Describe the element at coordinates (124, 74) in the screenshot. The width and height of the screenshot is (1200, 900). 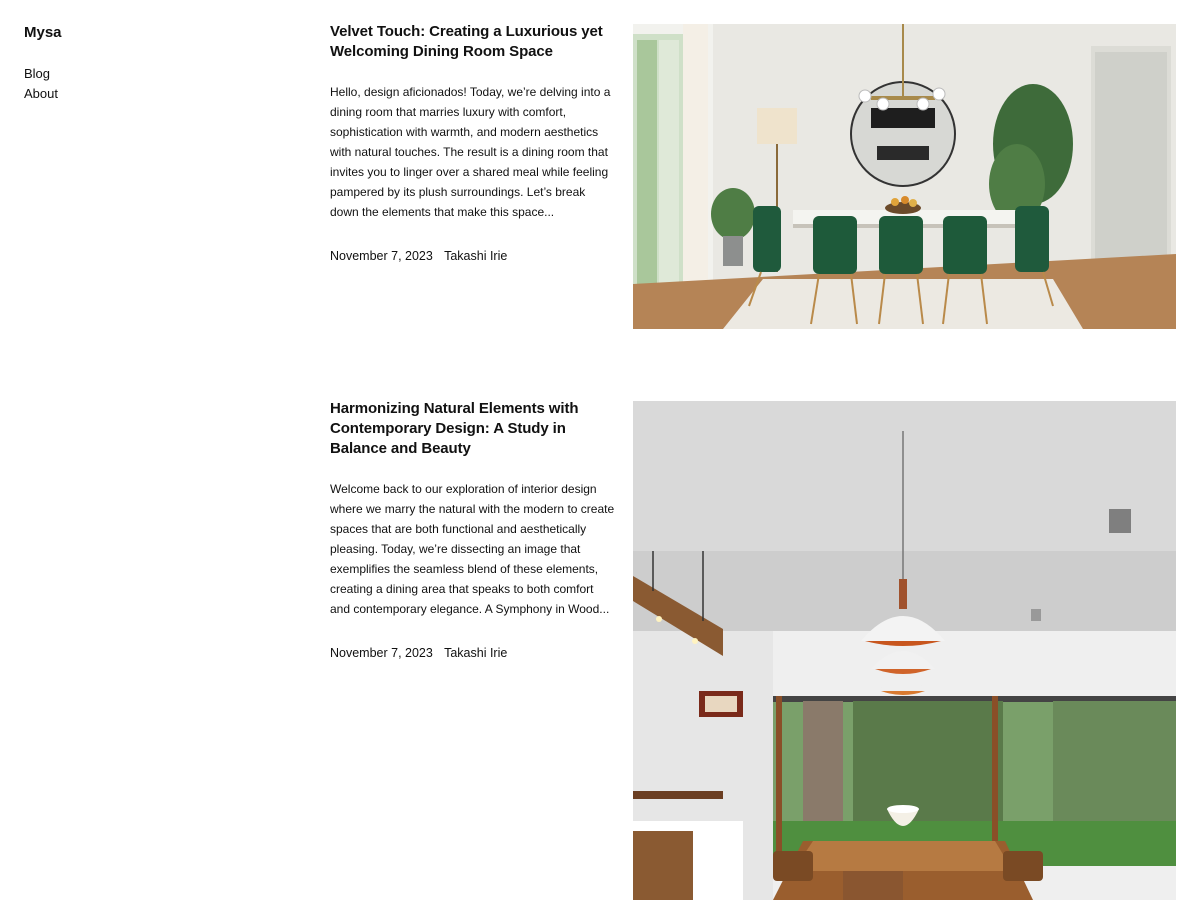
I see `nav-item-blog: Blog` at that location.